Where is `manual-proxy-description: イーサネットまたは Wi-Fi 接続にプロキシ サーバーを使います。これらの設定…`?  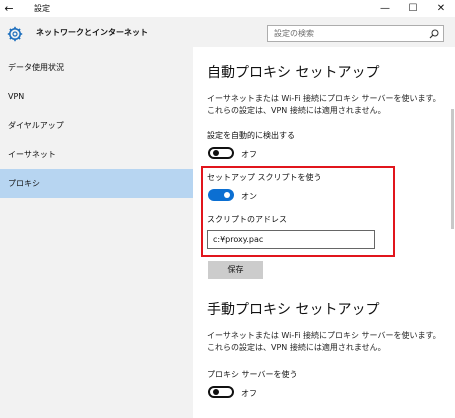 manual-proxy-description: イーサネットまたは Wi-Fi 接続にプロキシ サーバーを使います。これらの設定… is located at coordinates (324, 341).